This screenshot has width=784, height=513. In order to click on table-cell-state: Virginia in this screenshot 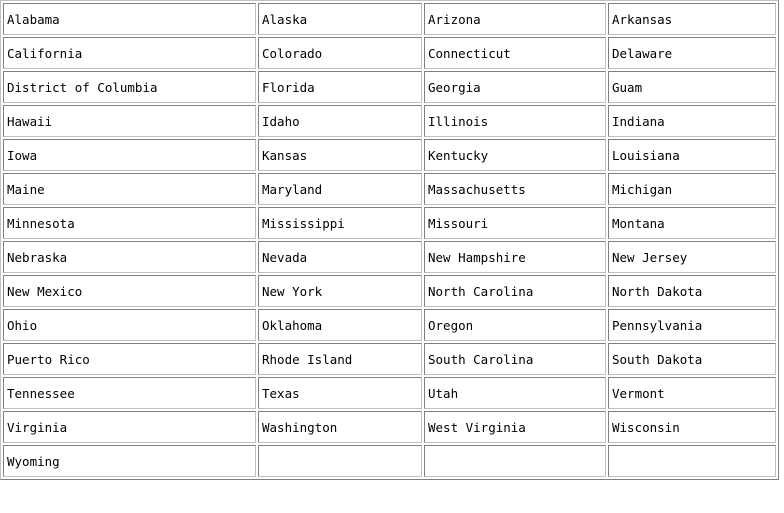, I will do `click(129, 427)`.